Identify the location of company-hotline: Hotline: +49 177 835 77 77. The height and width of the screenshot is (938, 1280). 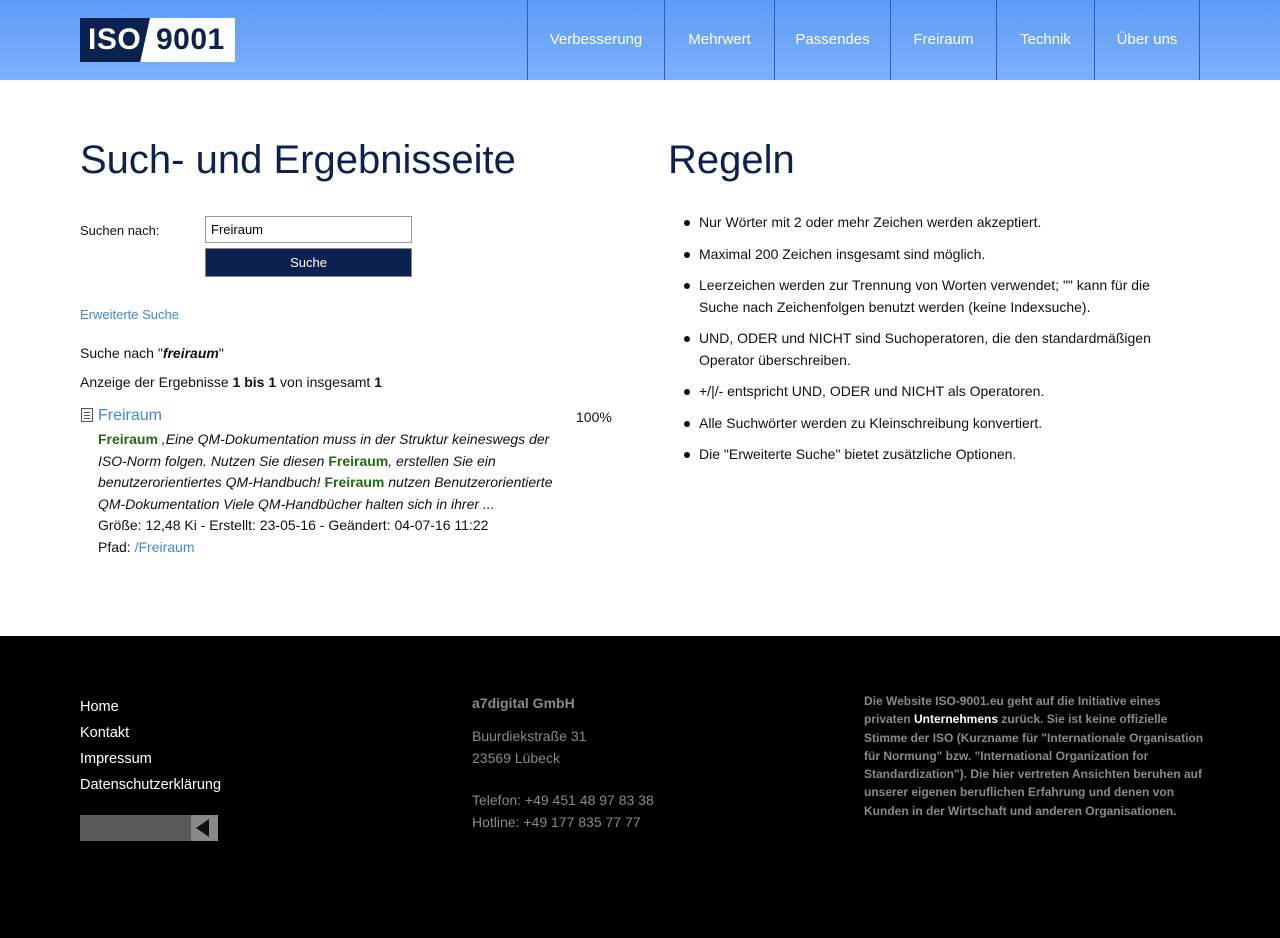
(556, 821).